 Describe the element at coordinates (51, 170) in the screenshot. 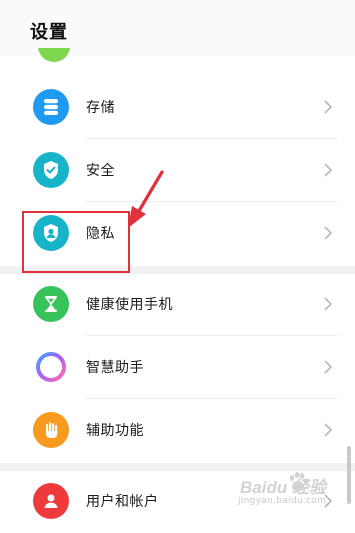

I see `shield-check-icon` at that location.